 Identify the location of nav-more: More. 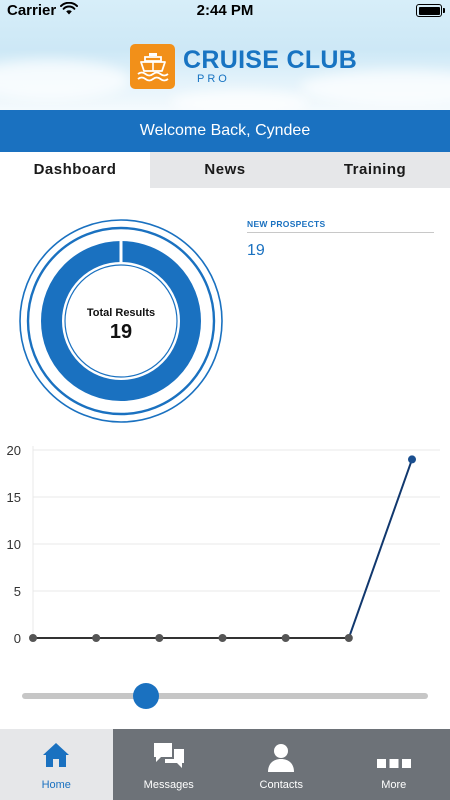
(394, 764).